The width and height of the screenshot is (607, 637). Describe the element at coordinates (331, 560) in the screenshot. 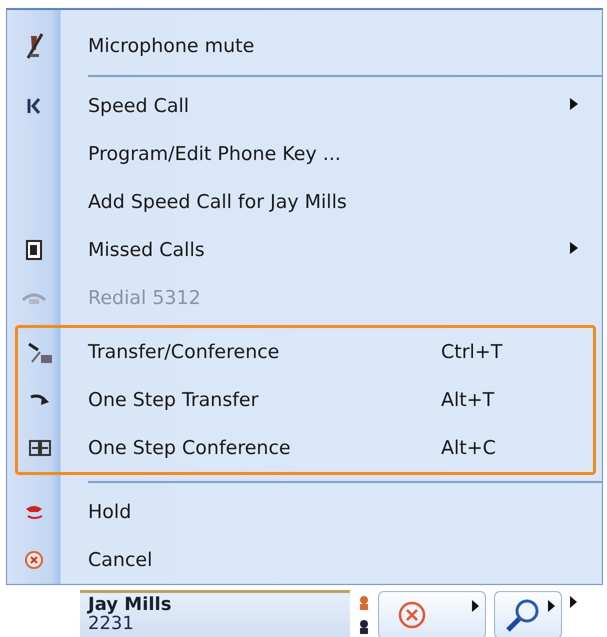

I see `menu-item: Cancel` at that location.